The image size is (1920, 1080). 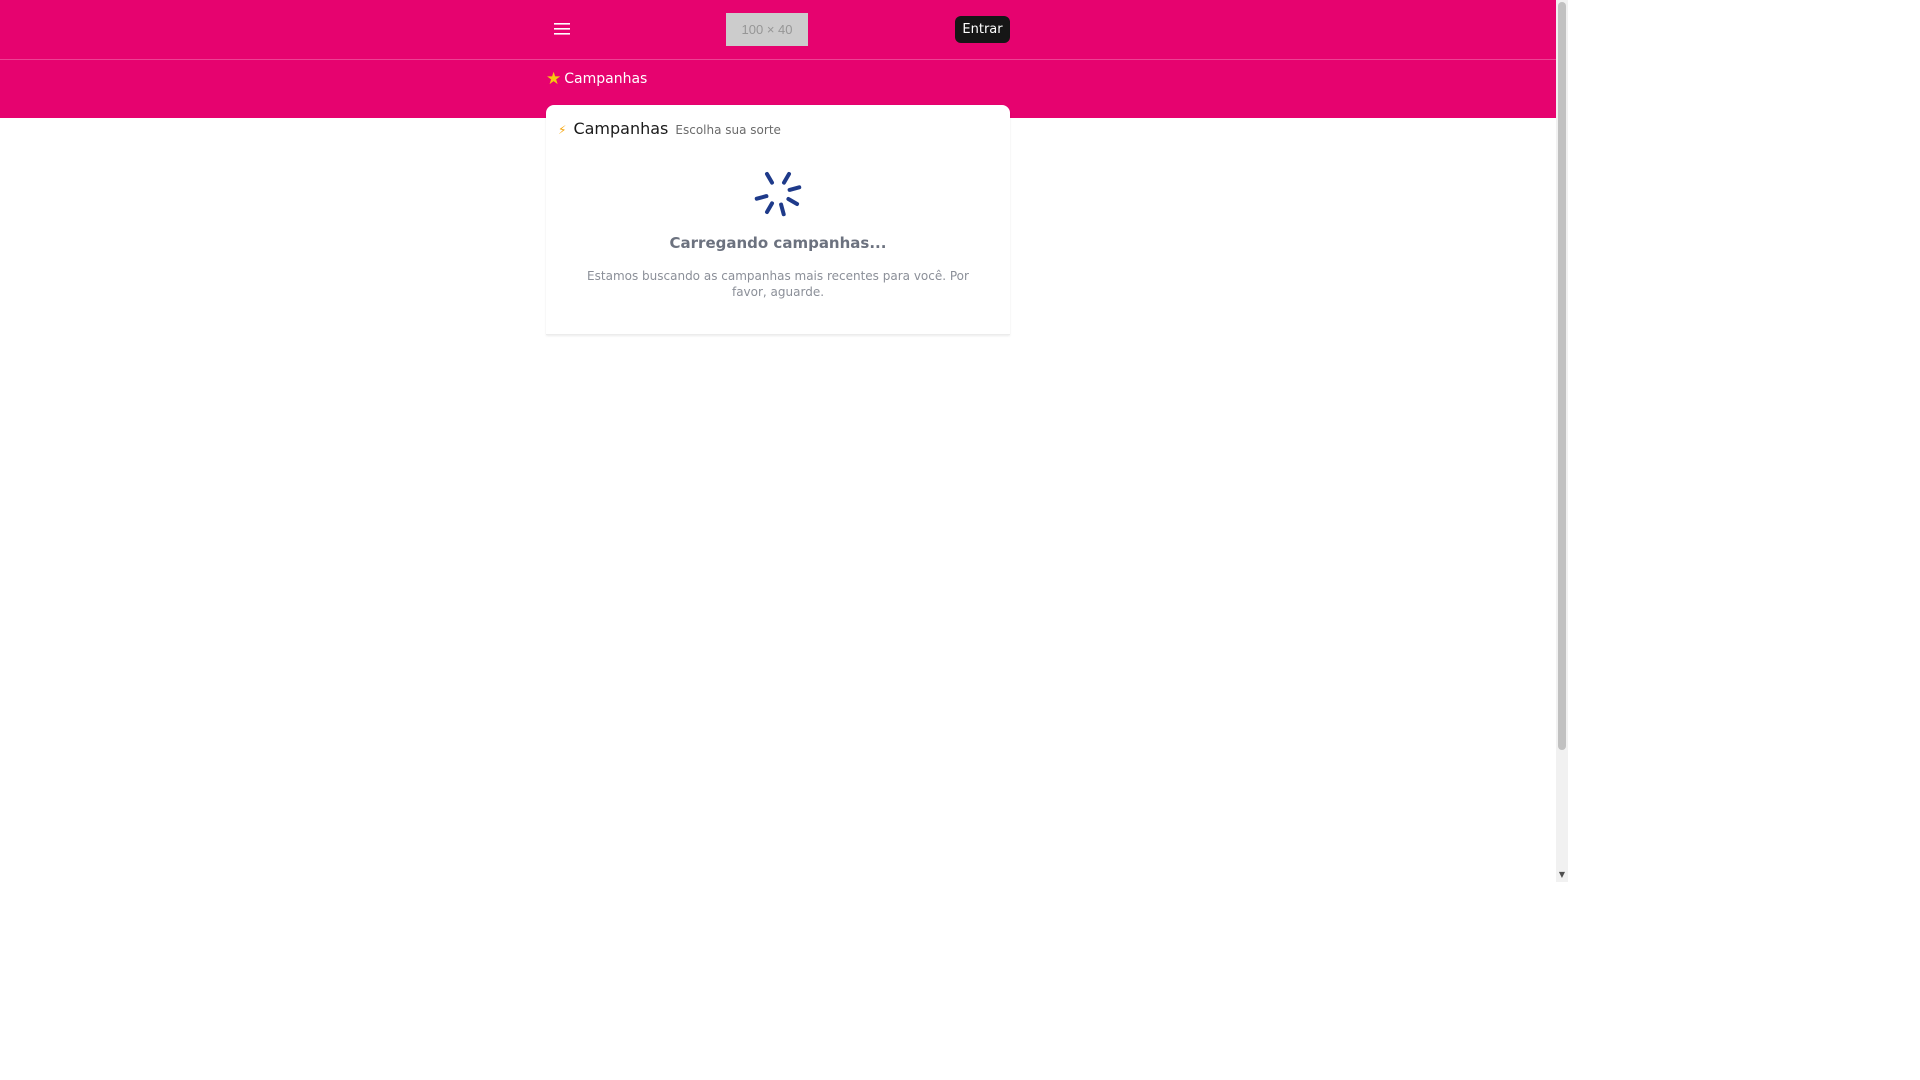 I want to click on loading-spinner-icon, so click(x=778, y=194).